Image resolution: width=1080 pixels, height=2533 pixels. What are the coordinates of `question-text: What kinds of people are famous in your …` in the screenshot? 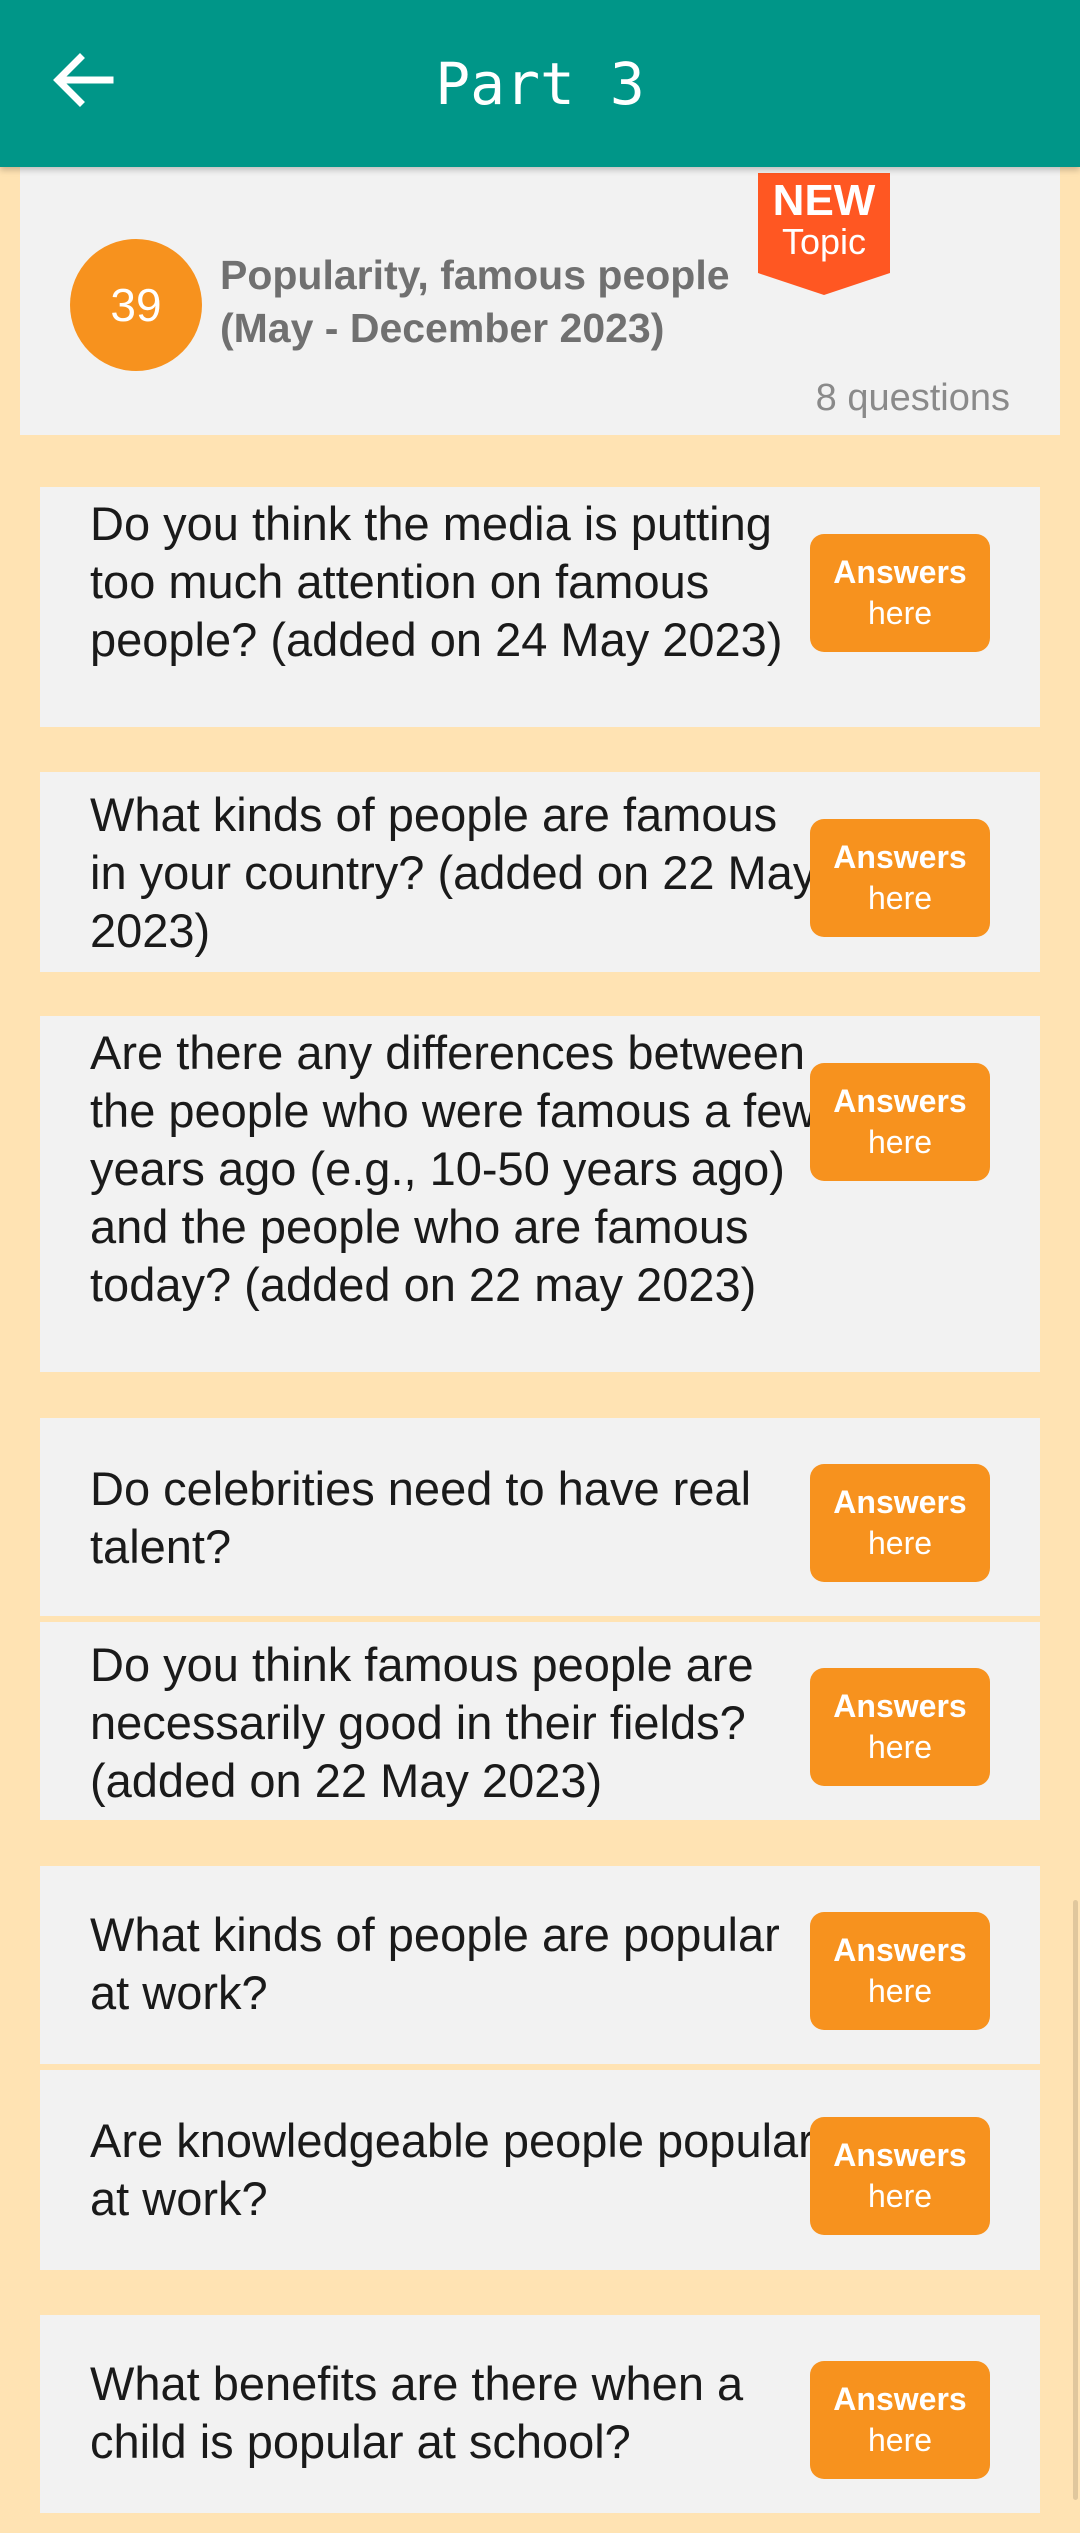 It's located at (453, 872).